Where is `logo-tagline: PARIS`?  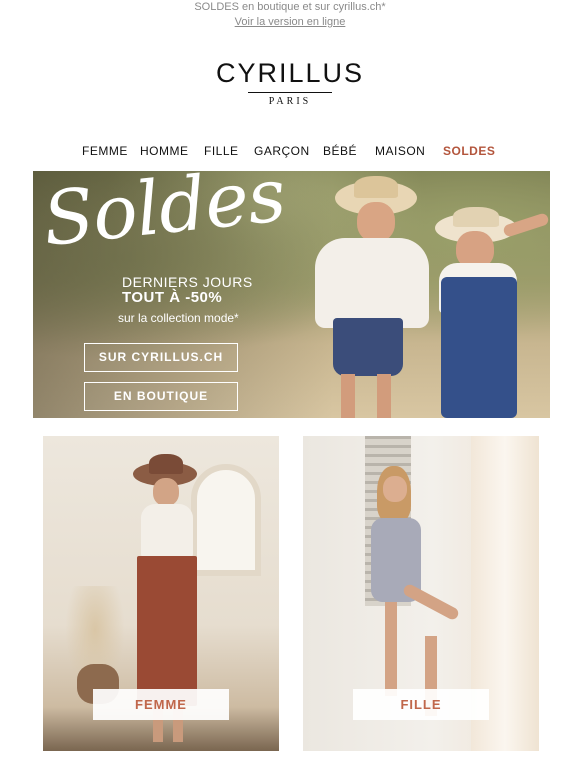
logo-tagline: PARIS is located at coordinates (290, 101).